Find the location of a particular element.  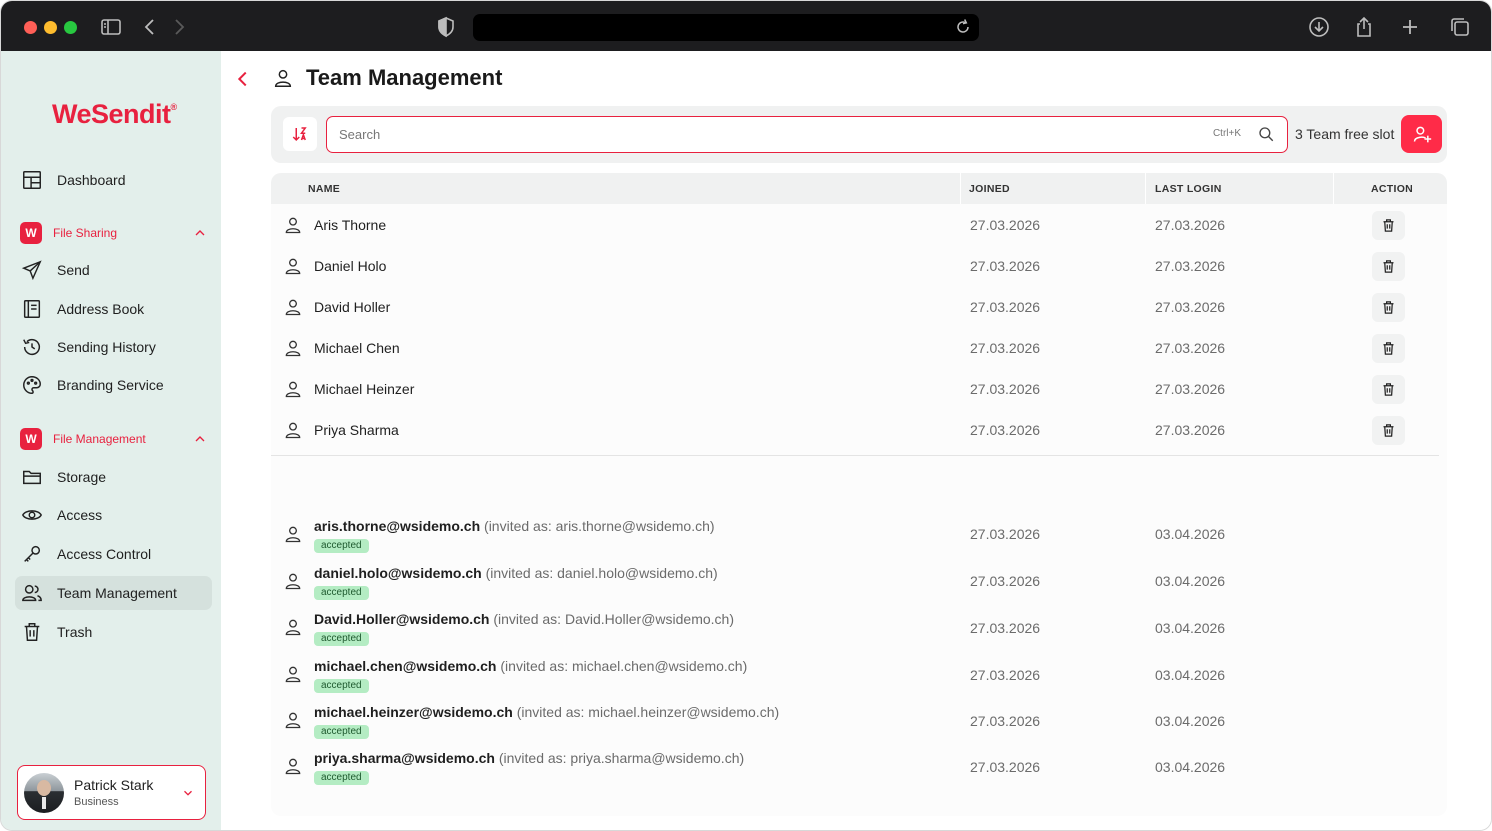

tabs-overview-icon is located at coordinates (1460, 27).